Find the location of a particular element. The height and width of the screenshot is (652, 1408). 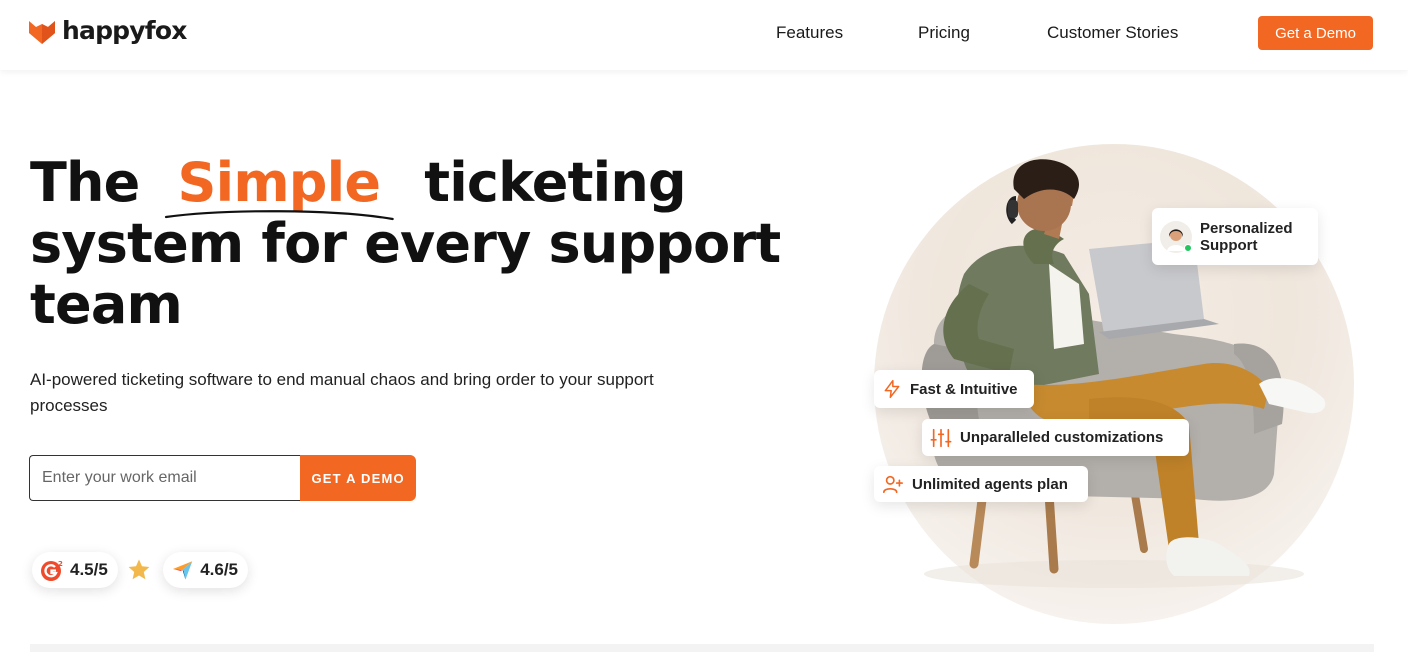

title-word-the: The is located at coordinates (85, 182).